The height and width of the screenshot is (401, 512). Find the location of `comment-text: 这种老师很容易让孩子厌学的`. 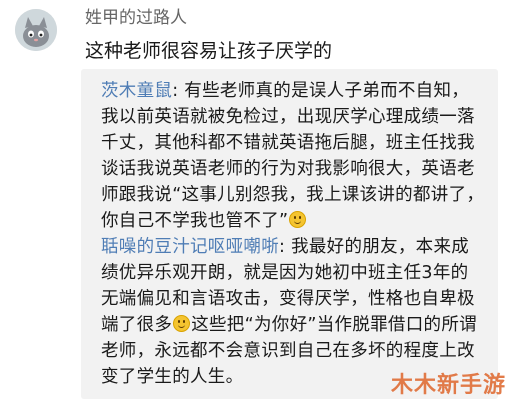

comment-text: 这种老师很容易让孩子厌学的 is located at coordinates (209, 51).